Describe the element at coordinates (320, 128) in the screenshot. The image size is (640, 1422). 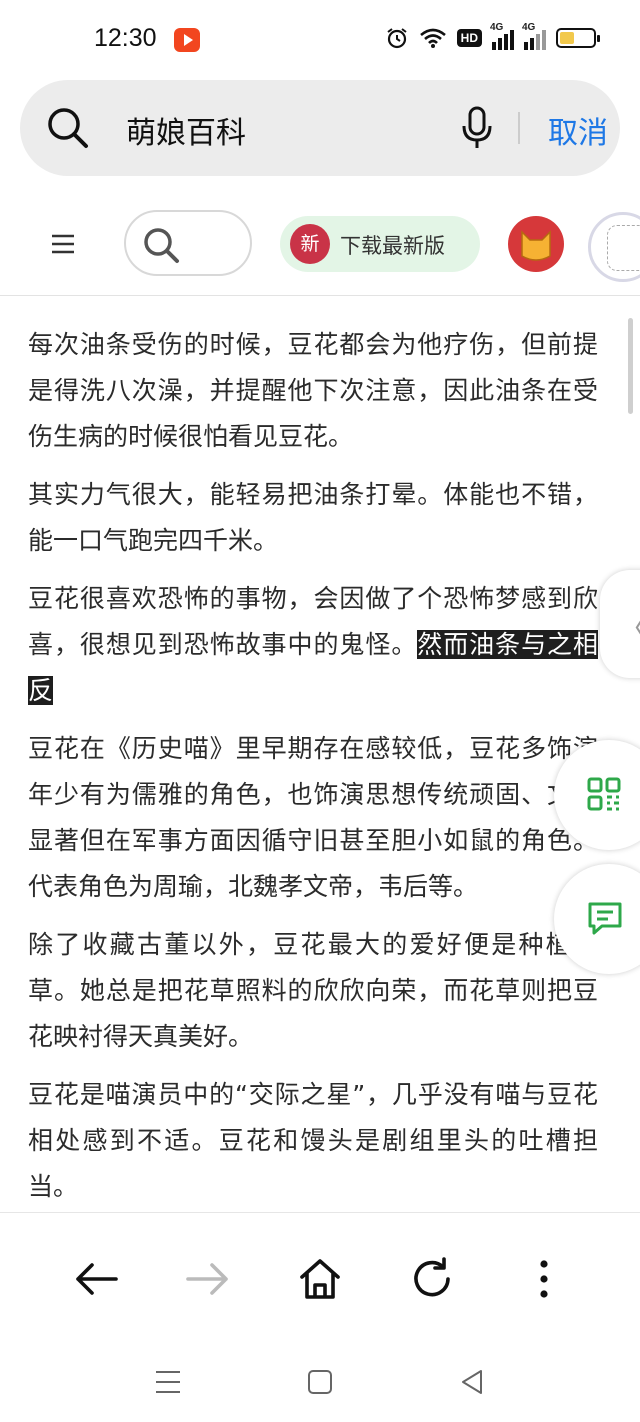
I see `search-bar: 萌娘百科 取消` at that location.